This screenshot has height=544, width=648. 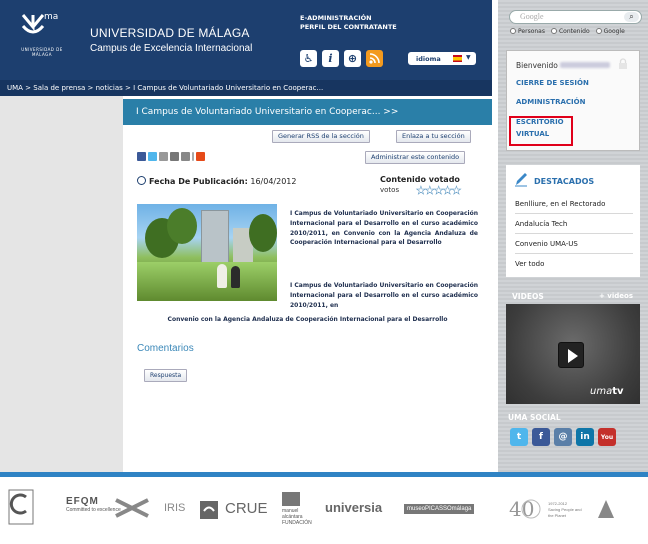 What do you see at coordinates (291, 499) in the screenshot?
I see `portrait-icon` at bounding box center [291, 499].